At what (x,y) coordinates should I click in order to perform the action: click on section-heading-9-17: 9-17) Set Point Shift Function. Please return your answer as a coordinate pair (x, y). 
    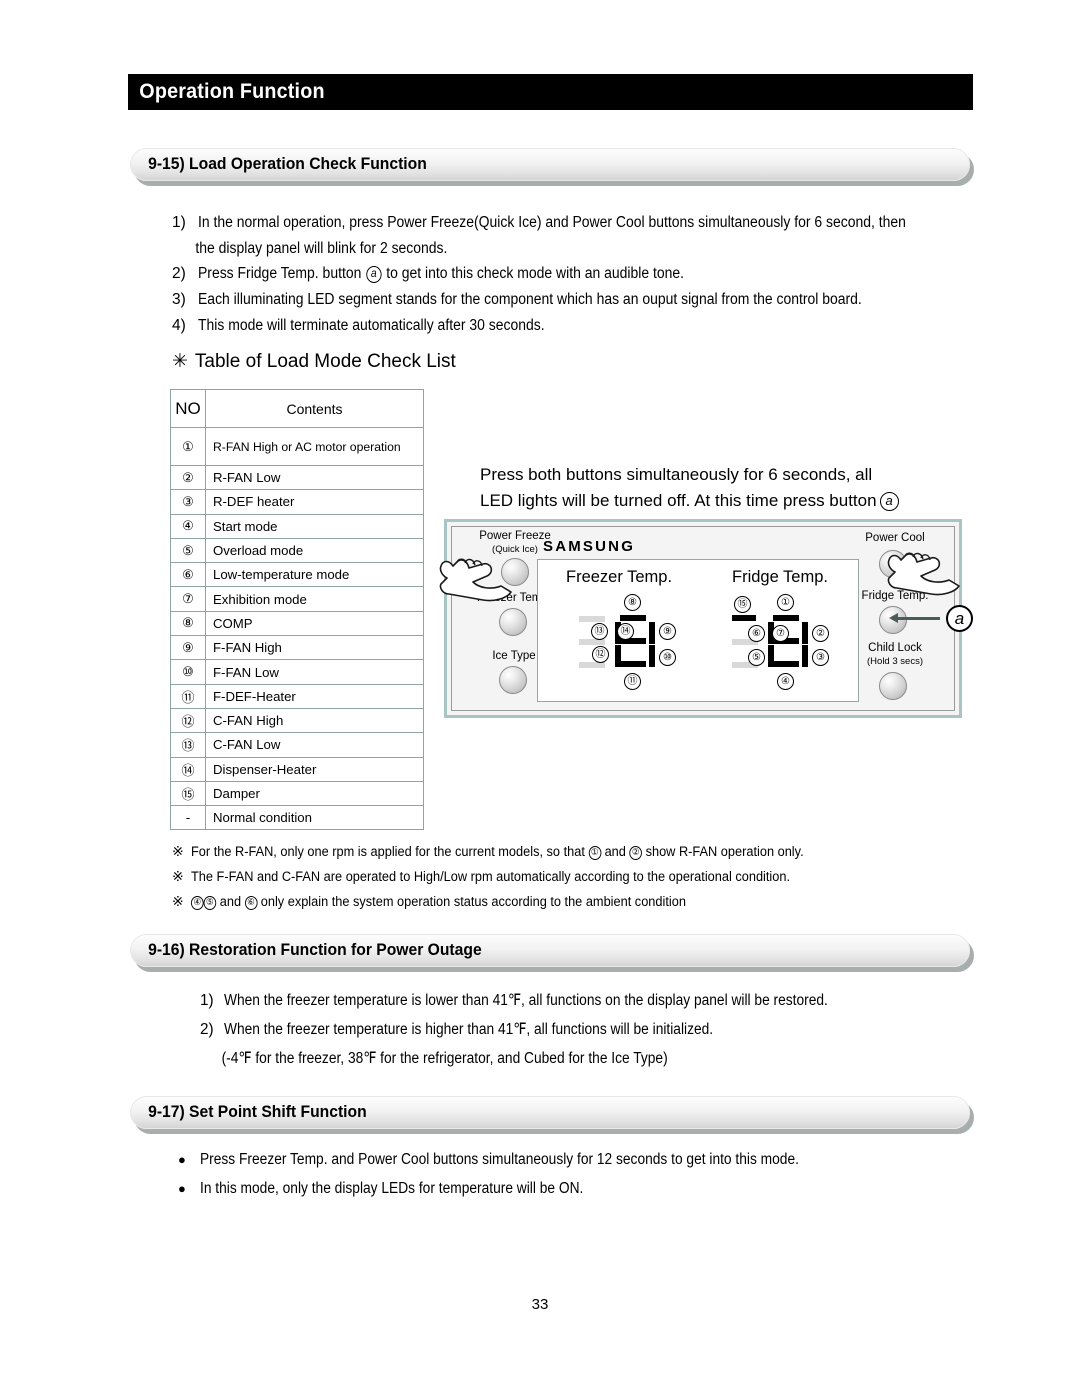
    Looking at the image, I should click on (550, 1112).